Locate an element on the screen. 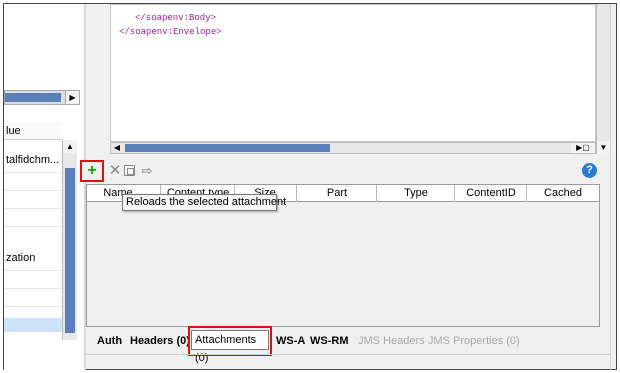  xml-line: </soapenv:Envelope> is located at coordinates (170, 32).